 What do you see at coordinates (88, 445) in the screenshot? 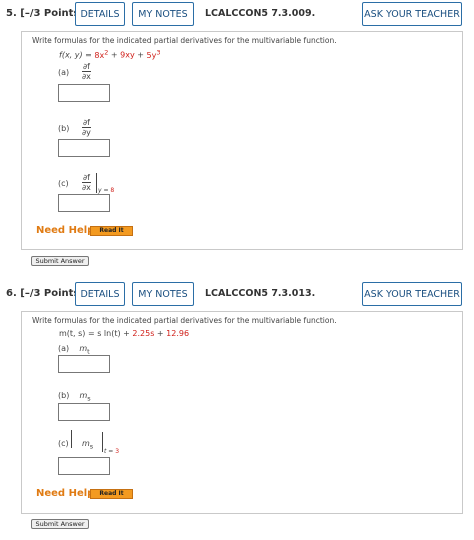
I see `evaluated-derivative: ms` at bounding box center [88, 445].